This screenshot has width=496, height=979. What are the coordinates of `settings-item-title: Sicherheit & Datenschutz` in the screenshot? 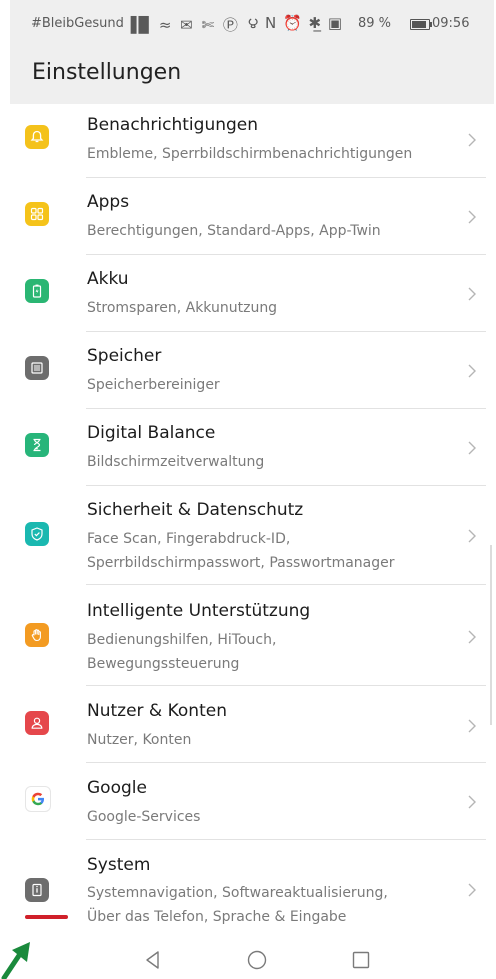 It's located at (195, 510).